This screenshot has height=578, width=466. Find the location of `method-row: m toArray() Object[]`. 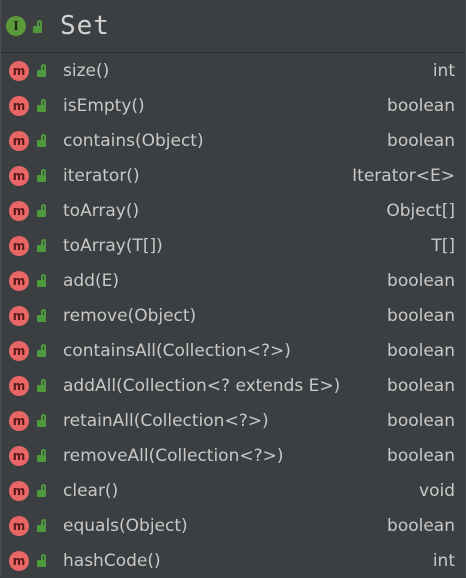

method-row: m toArray() Object[] is located at coordinates (233, 210).